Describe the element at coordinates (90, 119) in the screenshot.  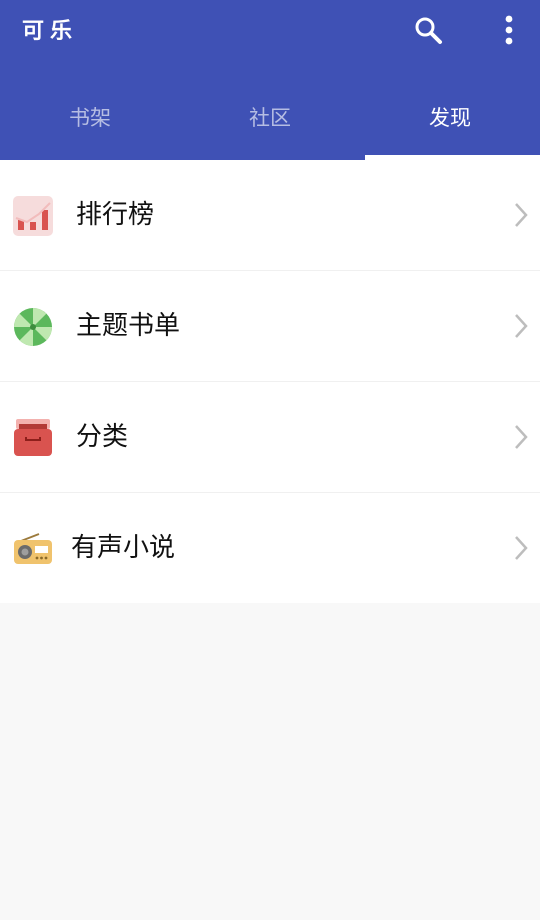
I see `tab-bookshelf: 书架` at that location.